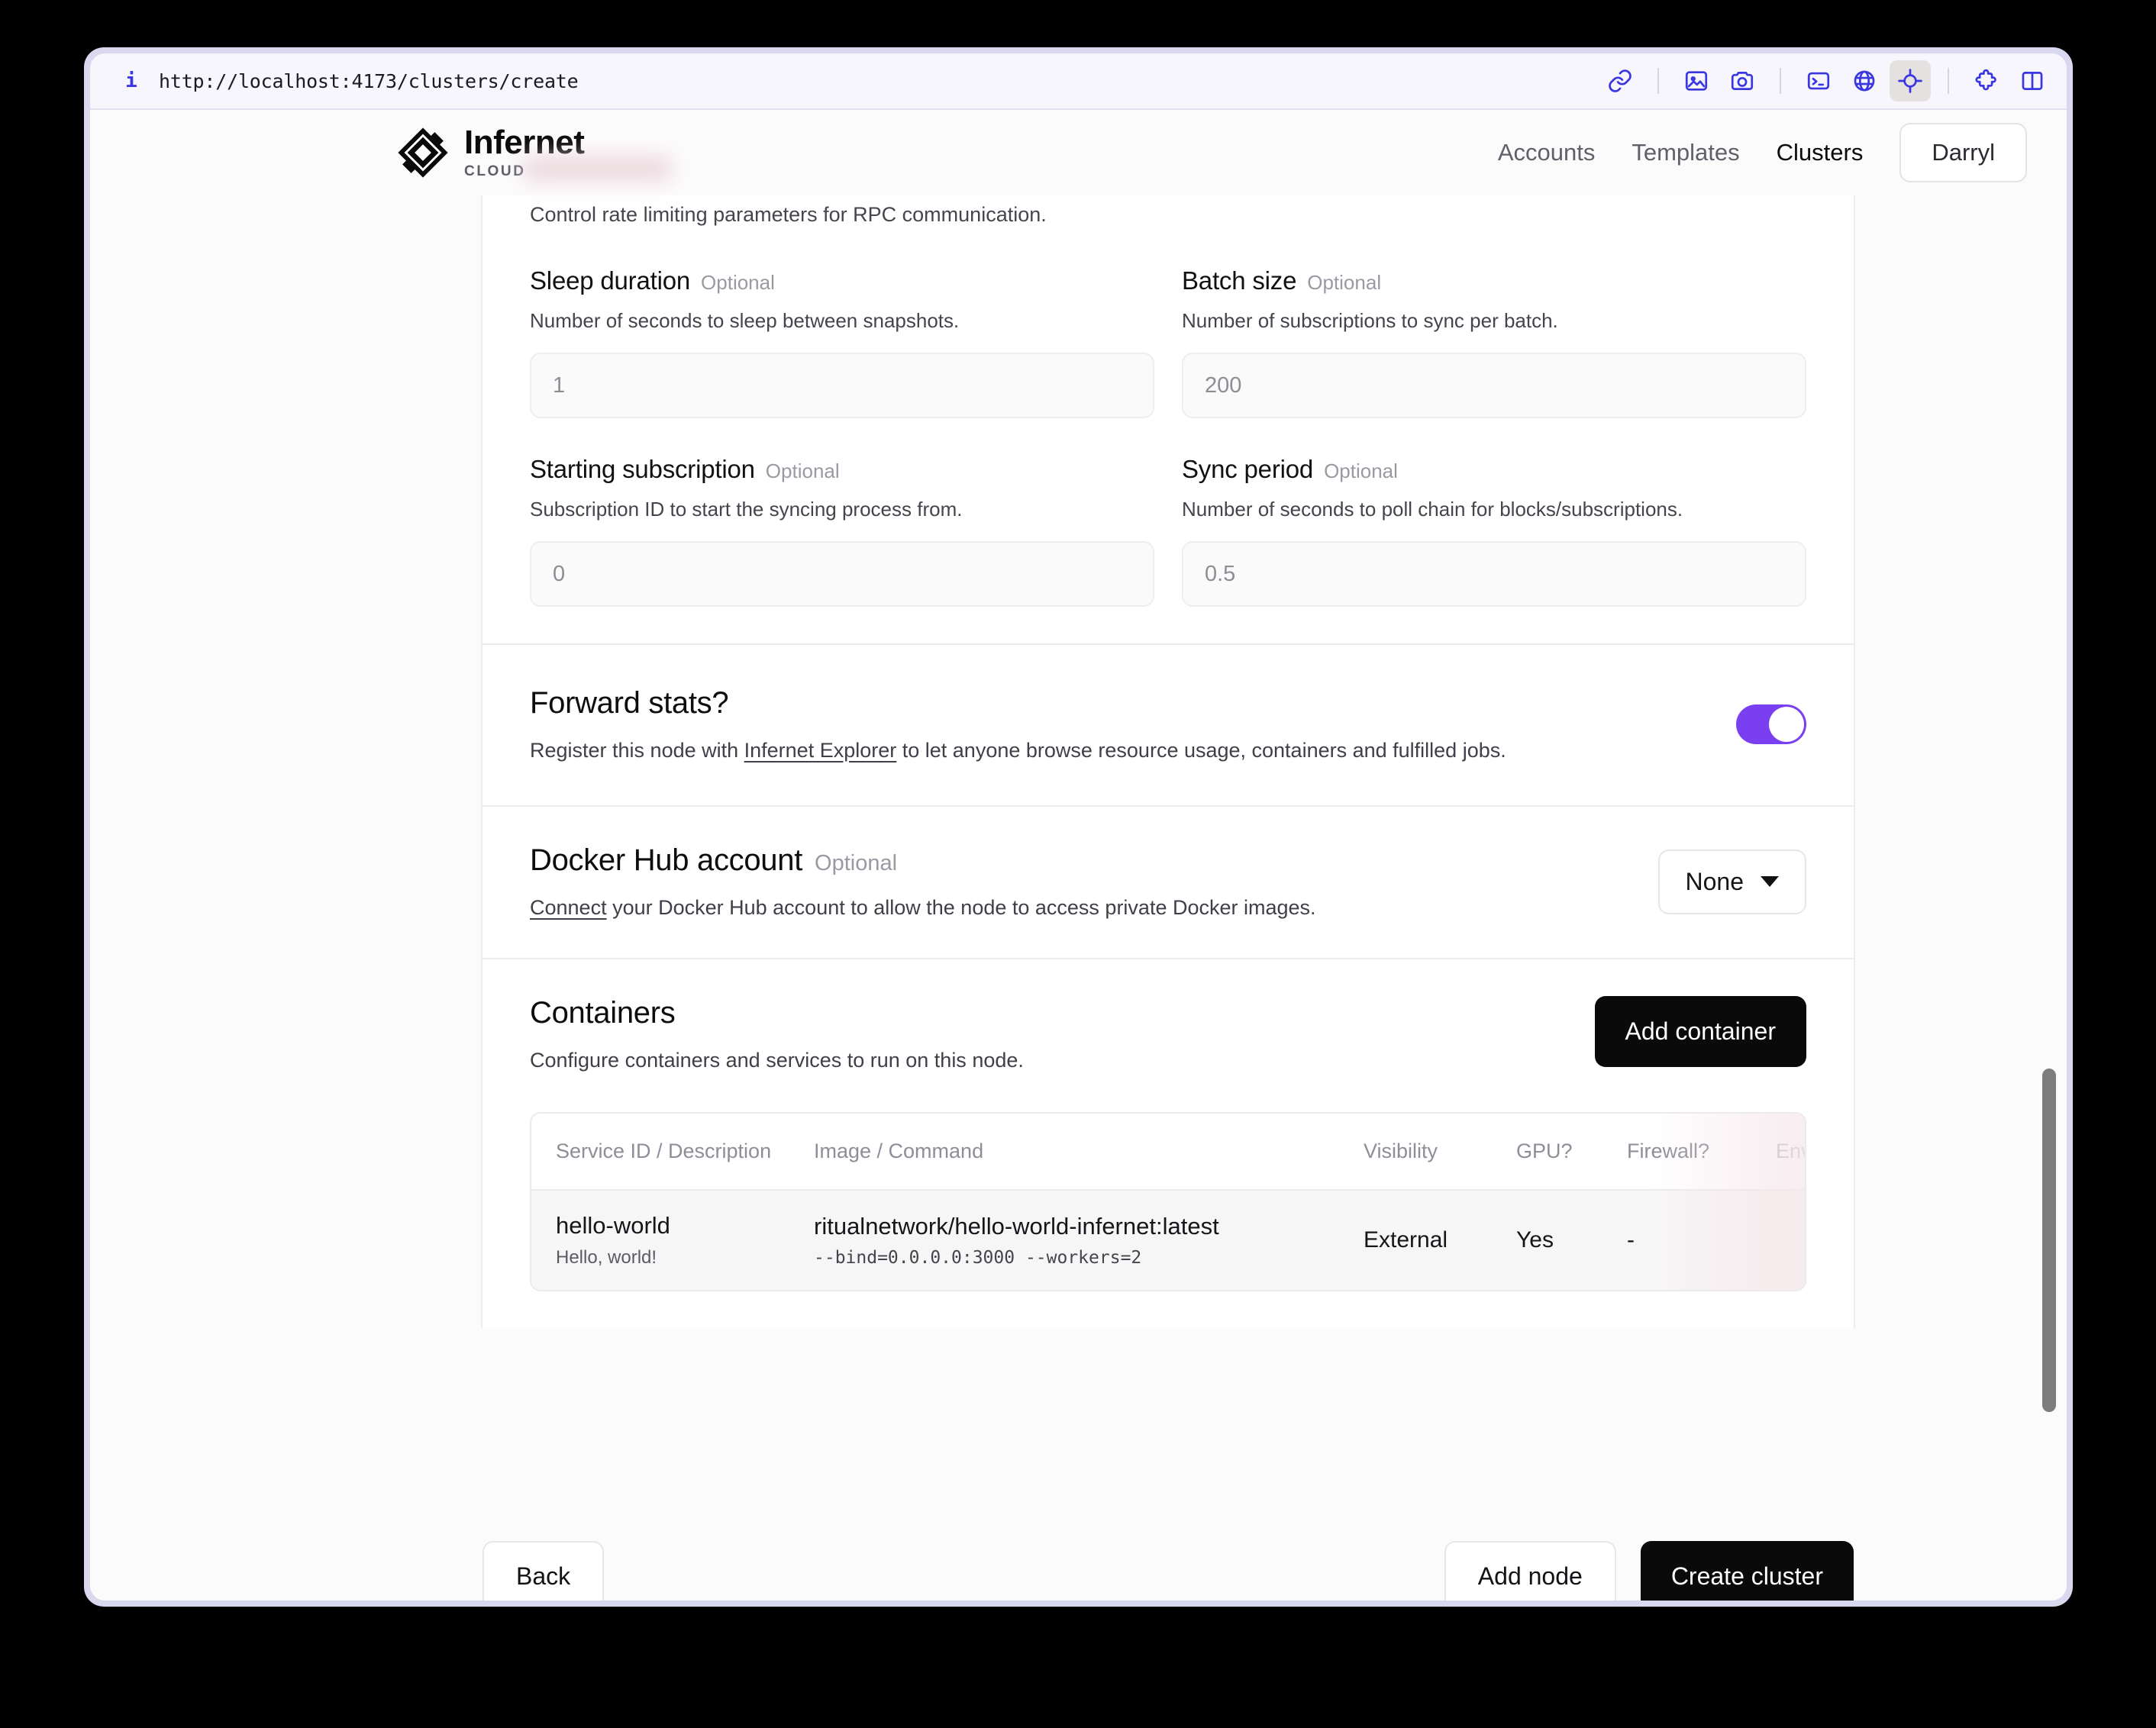 Image resolution: width=2156 pixels, height=1728 pixels. I want to click on url-text: http://localhost:4173/clusters/create, so click(369, 81).